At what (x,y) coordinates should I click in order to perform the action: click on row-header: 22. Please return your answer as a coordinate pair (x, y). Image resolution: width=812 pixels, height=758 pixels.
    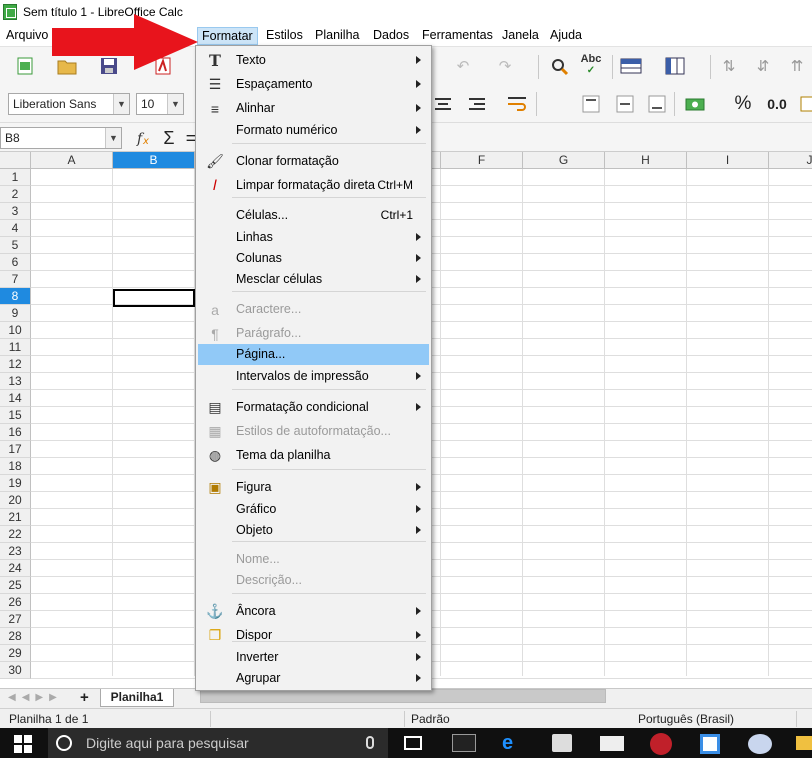
    Looking at the image, I should click on (15, 534).